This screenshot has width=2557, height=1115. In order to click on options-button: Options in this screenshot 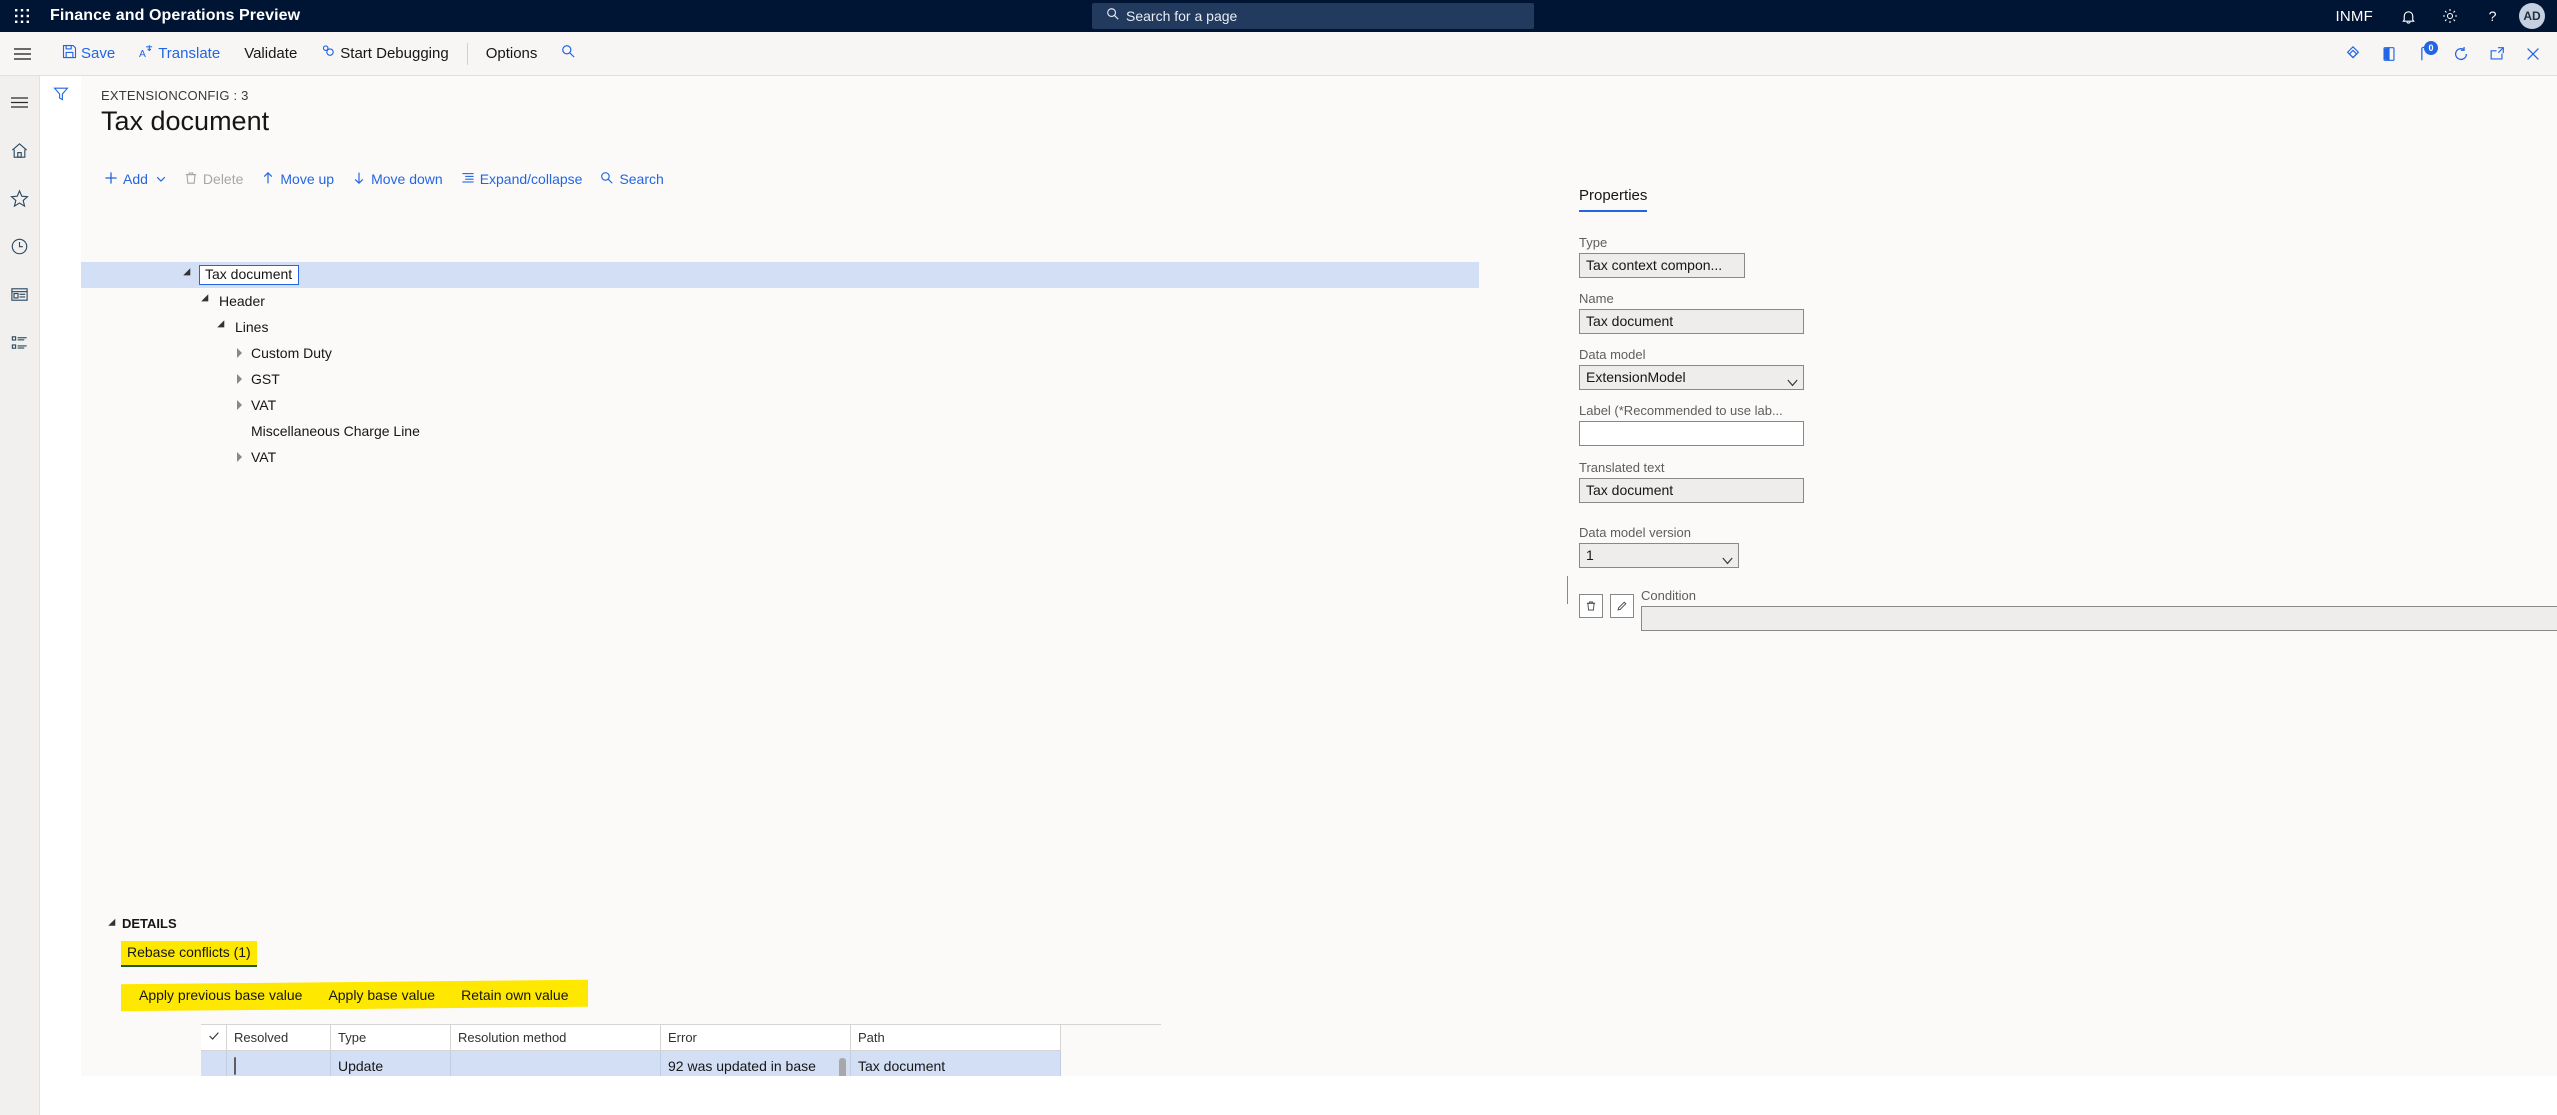, I will do `click(512, 54)`.